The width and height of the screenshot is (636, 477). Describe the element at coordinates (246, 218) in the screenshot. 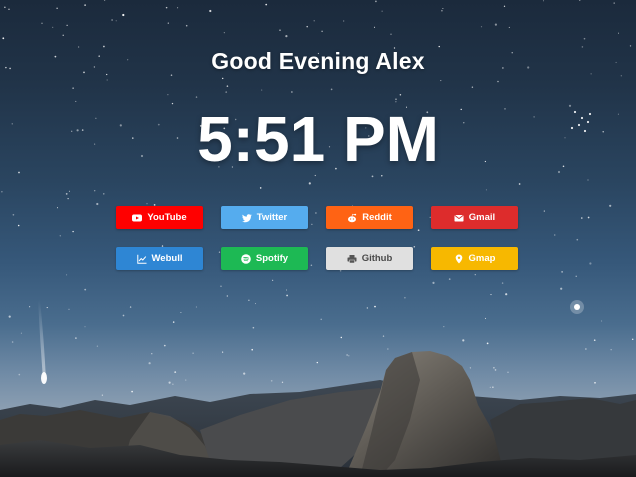

I see `twitter-icon` at that location.